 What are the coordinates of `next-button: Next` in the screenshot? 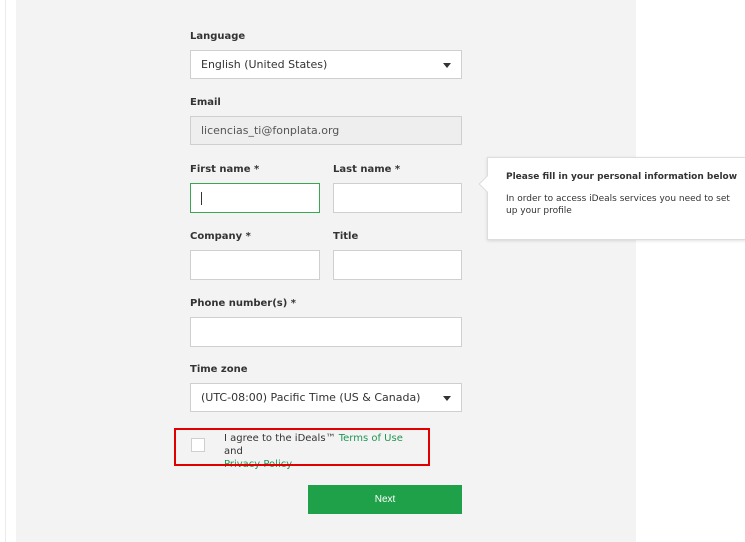 It's located at (385, 499).